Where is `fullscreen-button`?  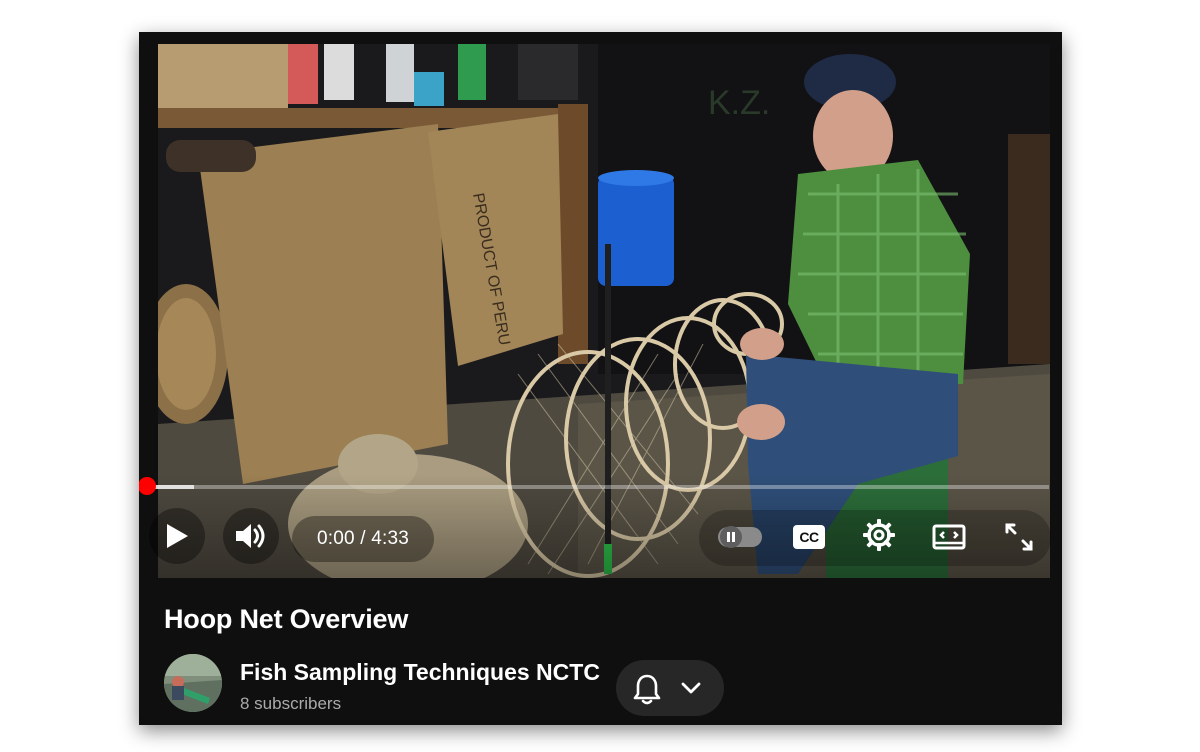
fullscreen-button is located at coordinates (1019, 537).